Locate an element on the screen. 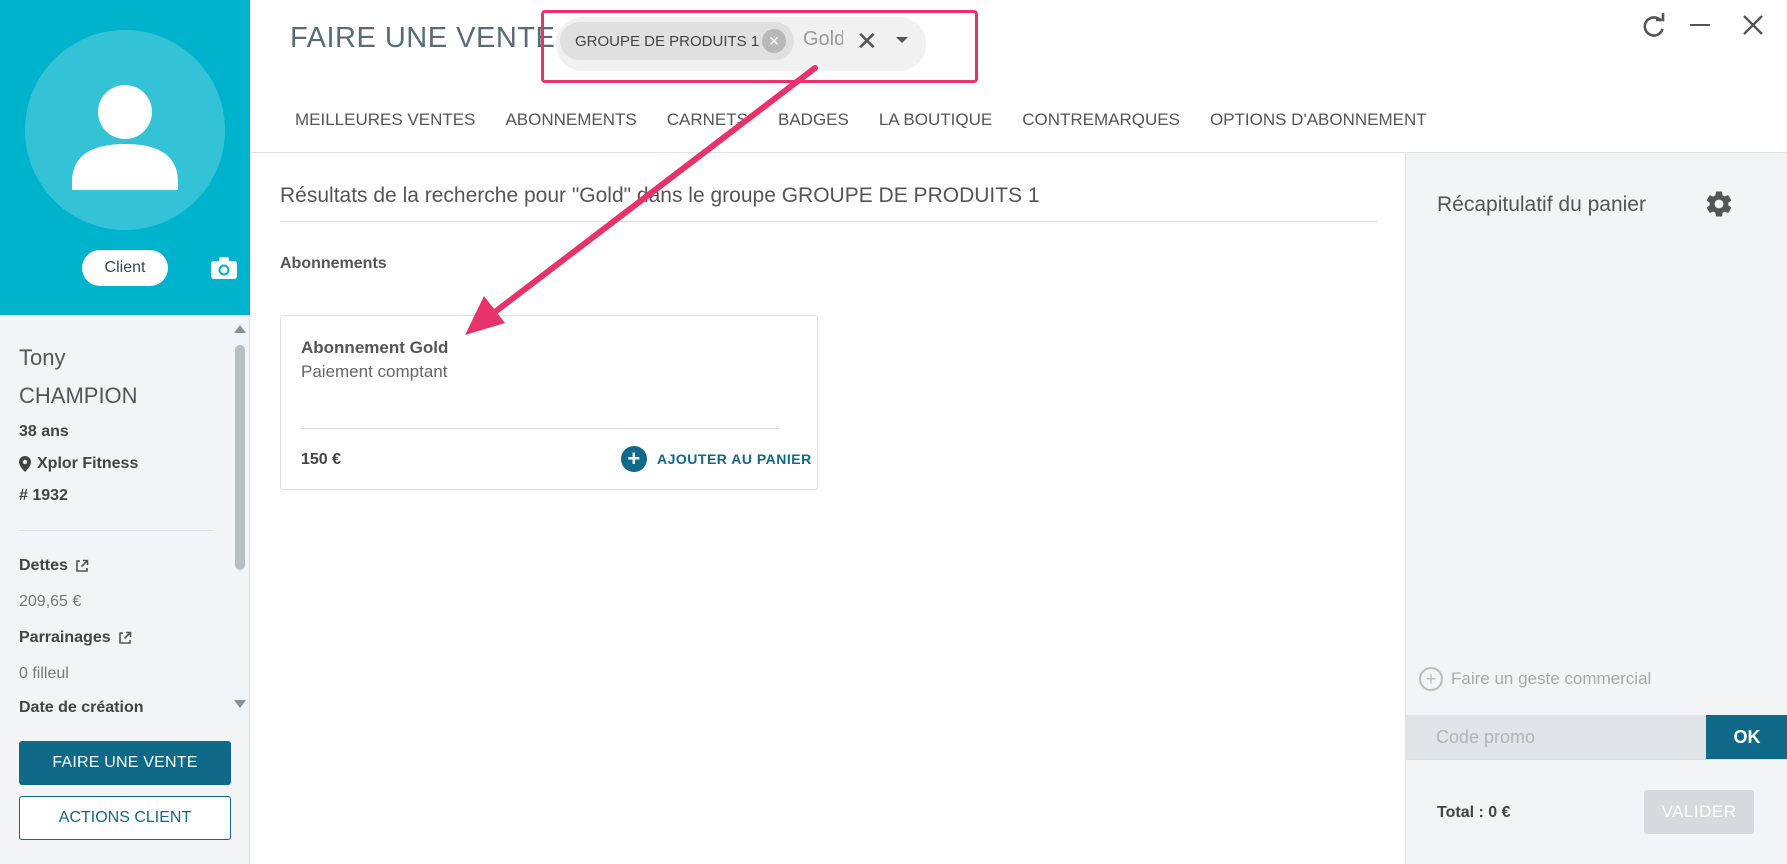  tab-la-boutique: LA BOUTIQUE is located at coordinates (935, 120).